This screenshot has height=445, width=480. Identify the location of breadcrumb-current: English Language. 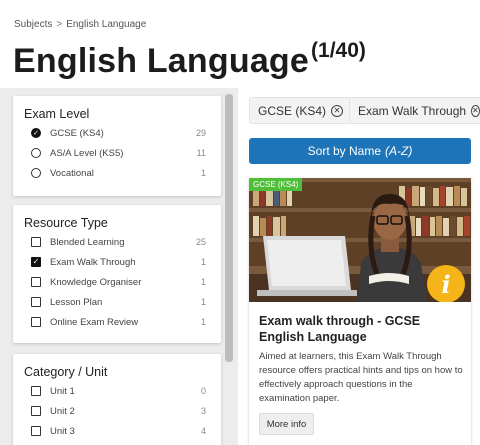
(106, 24).